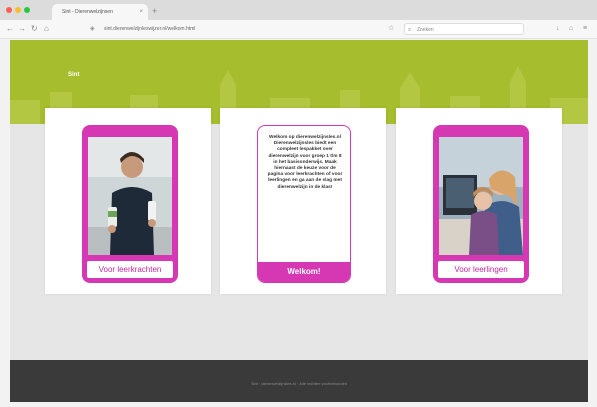 This screenshot has width=597, height=407. I want to click on home-toolbar-icon: ⌂, so click(571, 29).